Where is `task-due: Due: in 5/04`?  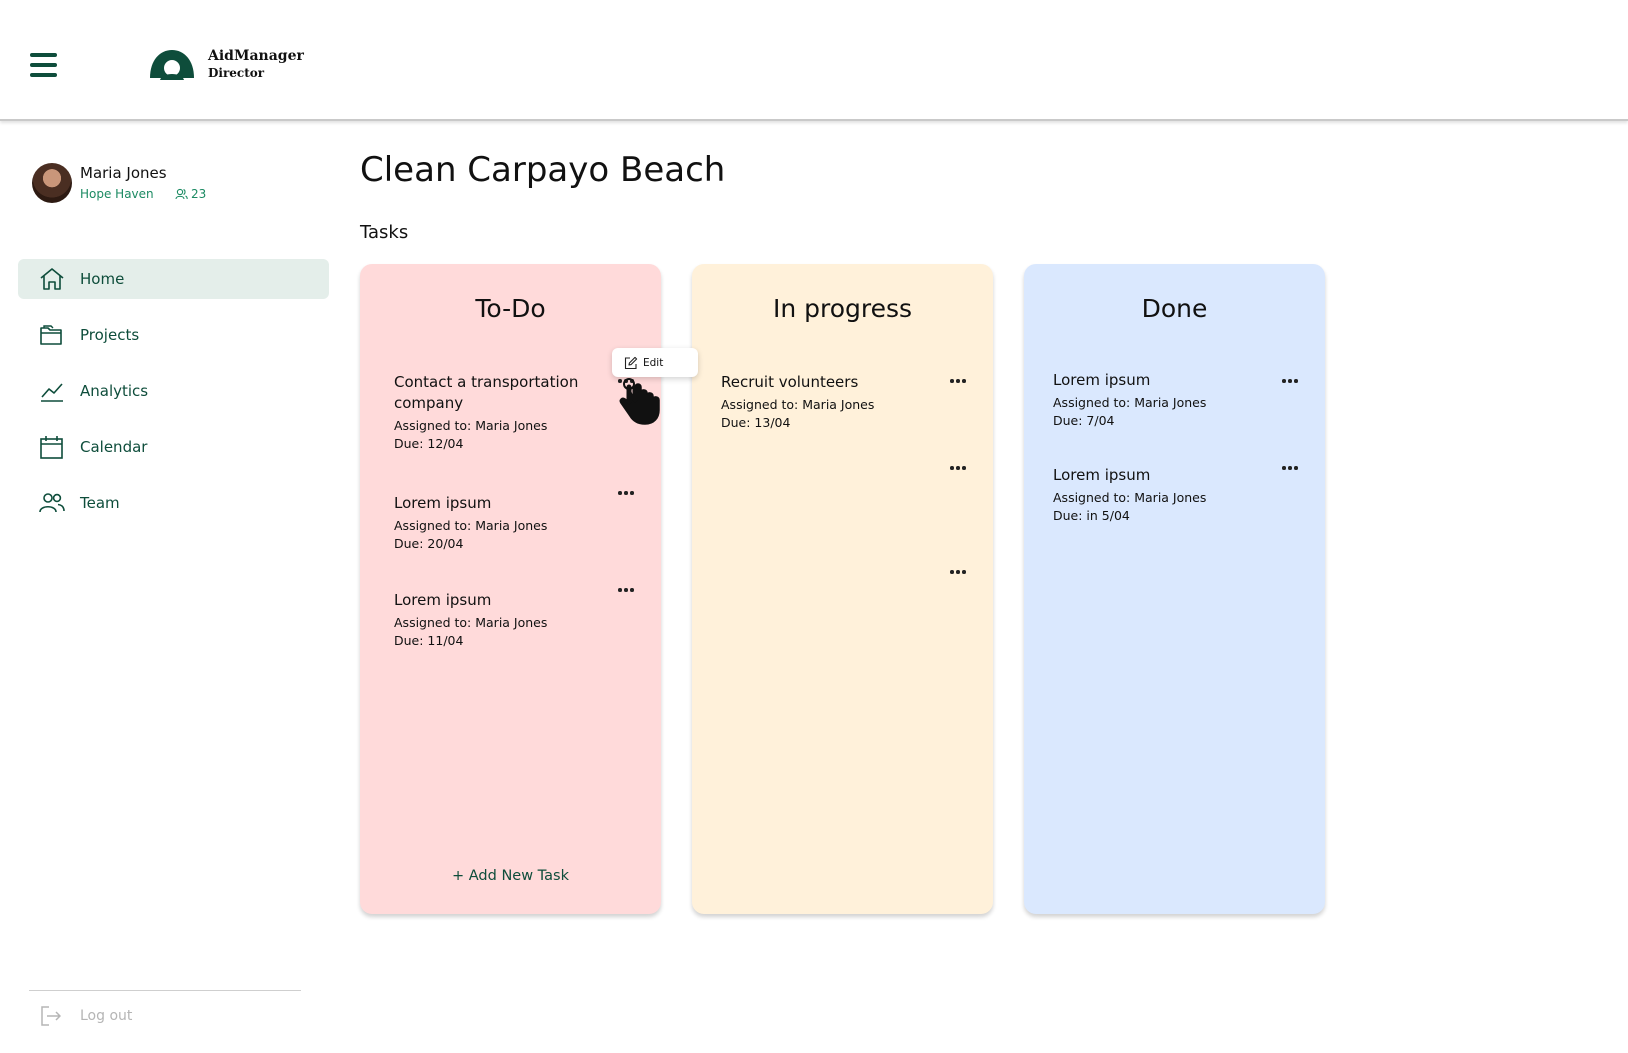
task-due: Due: in 5/04 is located at coordinates (1091, 515).